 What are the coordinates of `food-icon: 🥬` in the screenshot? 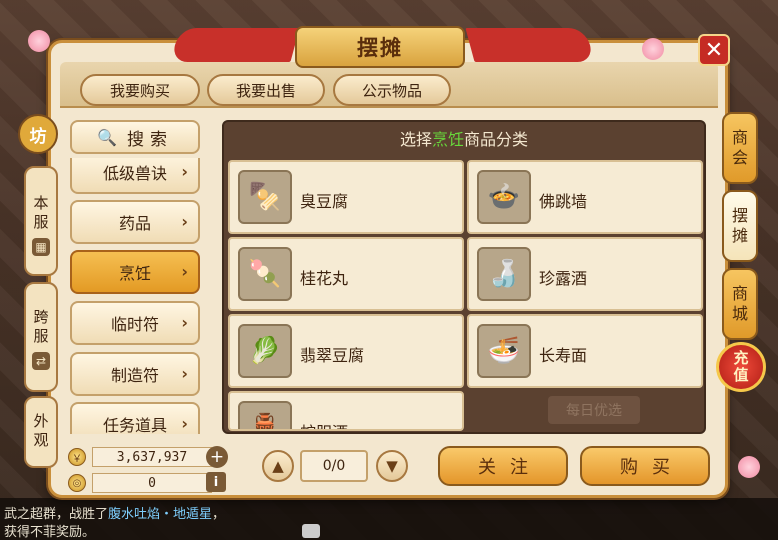 It's located at (265, 351).